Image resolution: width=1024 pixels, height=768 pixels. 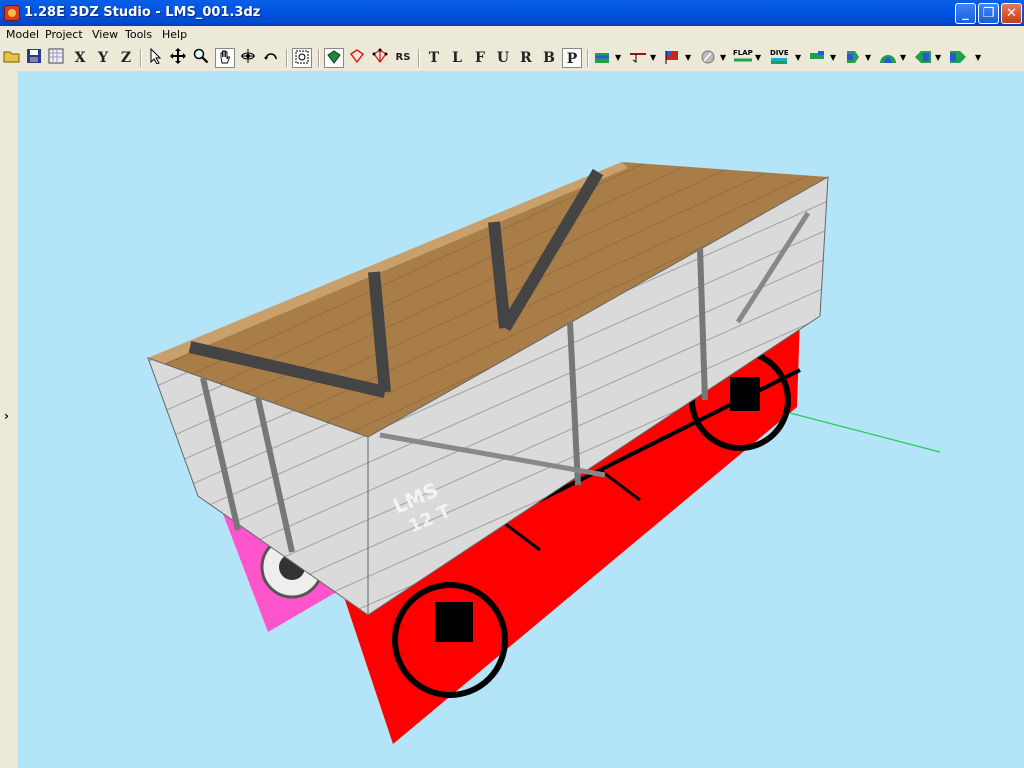 What do you see at coordinates (743, 53) in the screenshot?
I see `flap-label: FLAP` at bounding box center [743, 53].